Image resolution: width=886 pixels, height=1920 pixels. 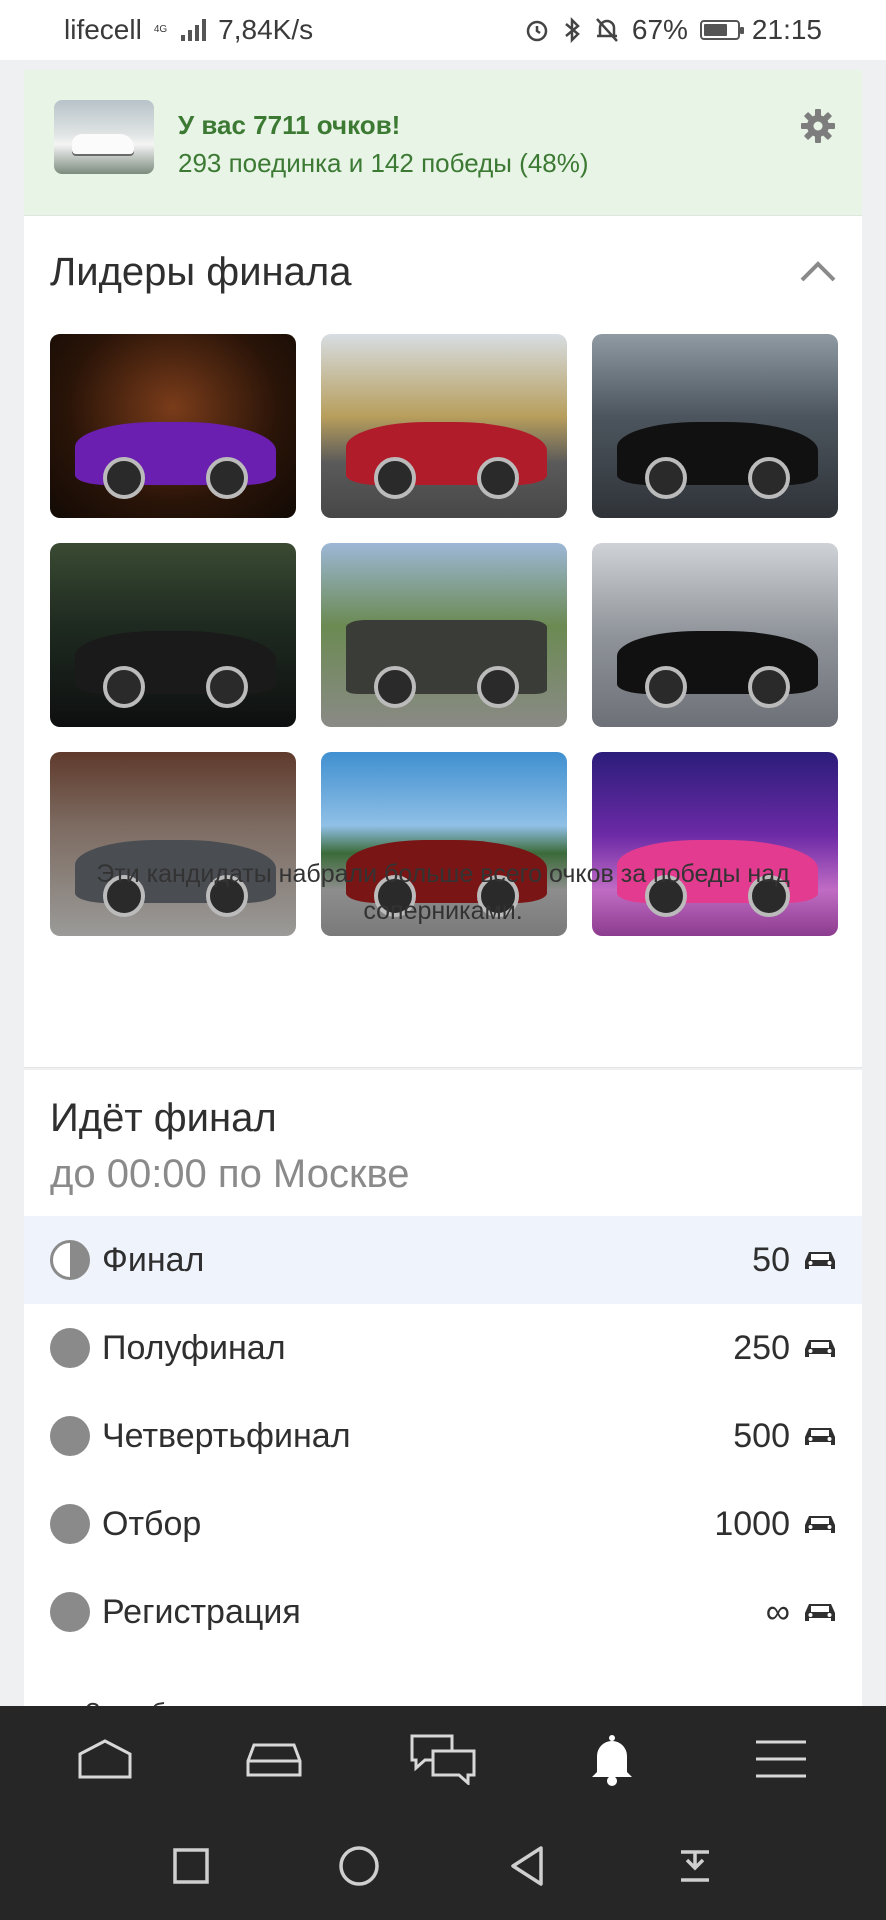 What do you see at coordinates (383, 163) in the screenshot?
I see `stats-subtitle: 293 поединка и 142 победы (48%)` at bounding box center [383, 163].